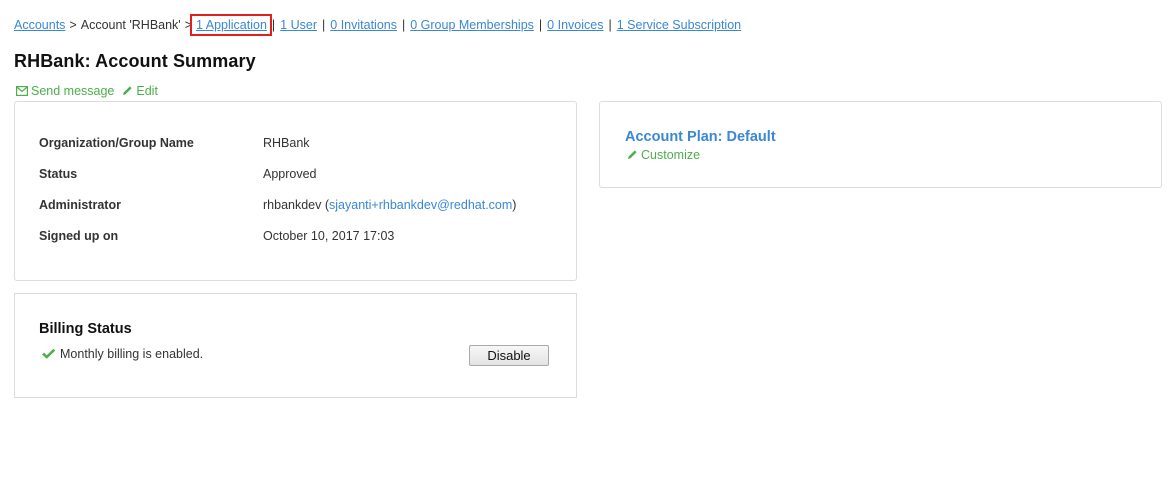  I want to click on service-subscriptions-count: 1, so click(620, 25).